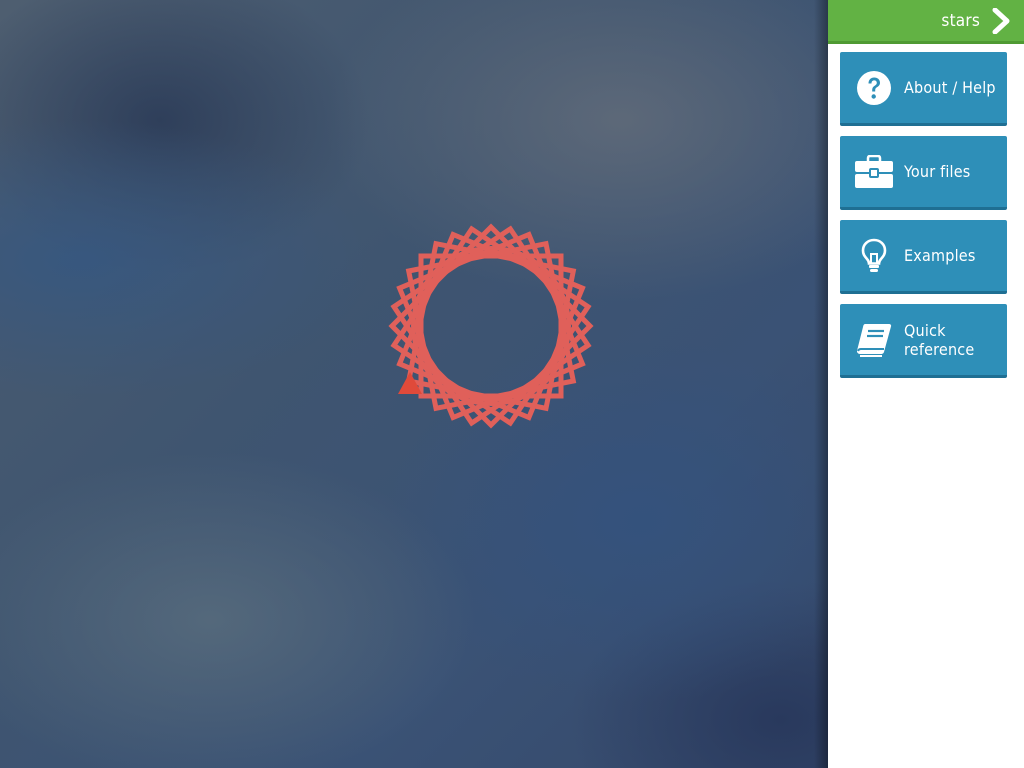  What do you see at coordinates (1001, 20) in the screenshot?
I see `chevron-right-icon` at bounding box center [1001, 20].